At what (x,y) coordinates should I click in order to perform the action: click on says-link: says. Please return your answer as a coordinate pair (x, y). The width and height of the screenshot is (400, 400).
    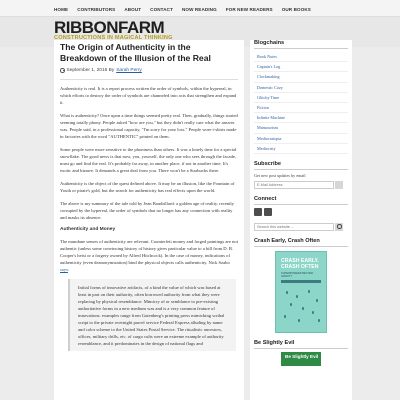
    Looking at the image, I should click on (64, 269).